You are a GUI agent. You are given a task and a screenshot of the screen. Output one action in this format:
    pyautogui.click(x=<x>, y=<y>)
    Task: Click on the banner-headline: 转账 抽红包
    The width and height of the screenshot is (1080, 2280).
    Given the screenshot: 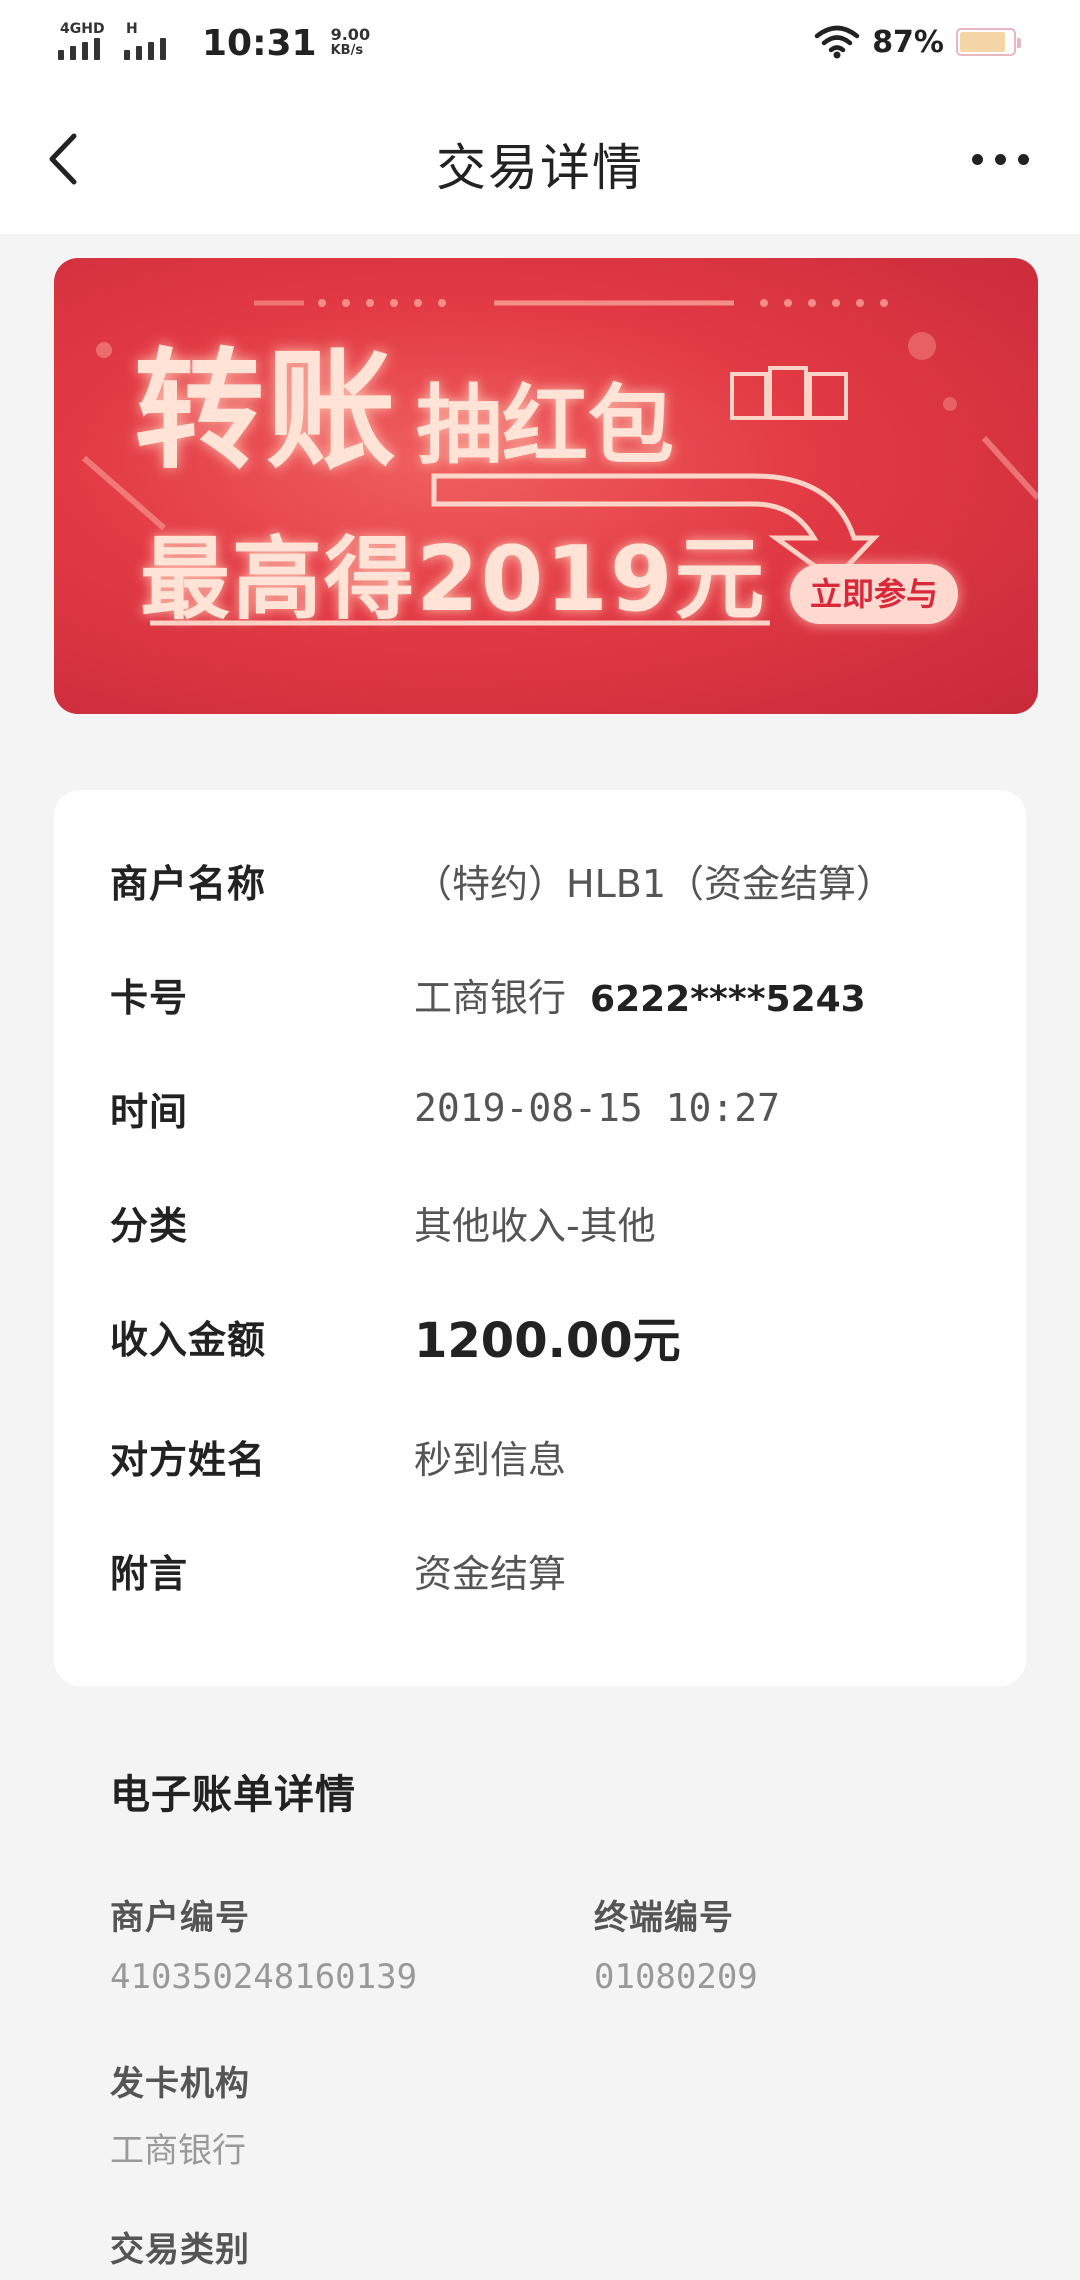 What is the action you would take?
    pyautogui.click(x=404, y=411)
    